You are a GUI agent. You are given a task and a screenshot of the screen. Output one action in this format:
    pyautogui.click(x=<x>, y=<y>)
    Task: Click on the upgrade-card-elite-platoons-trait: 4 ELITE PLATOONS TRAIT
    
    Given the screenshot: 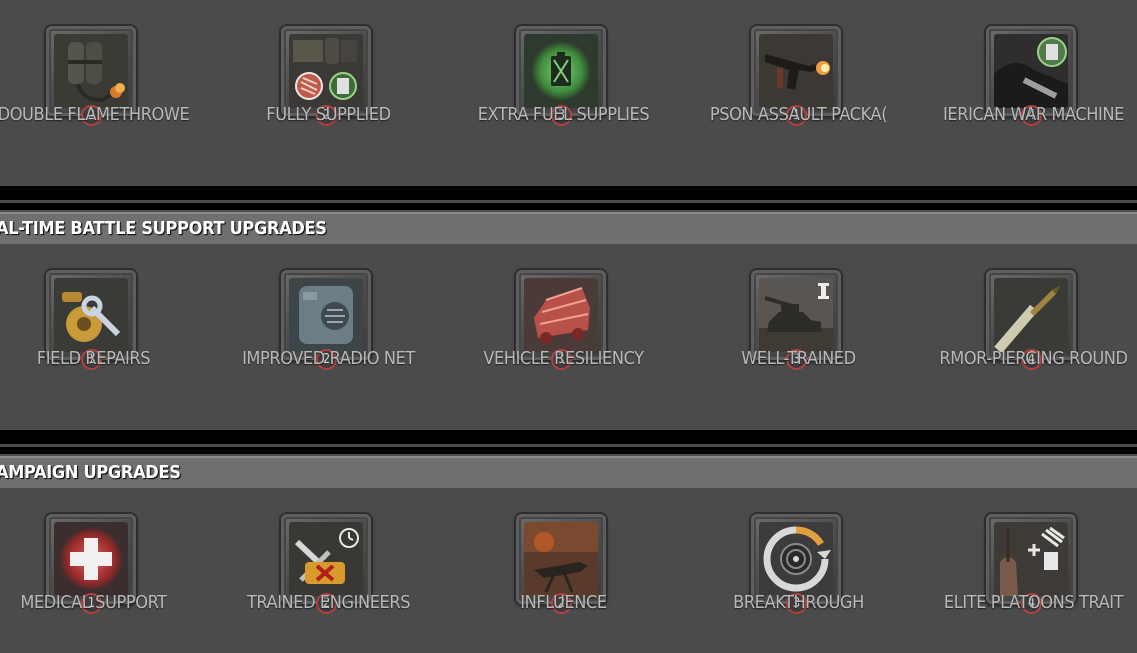 What is the action you would take?
    pyautogui.click(x=1026, y=563)
    